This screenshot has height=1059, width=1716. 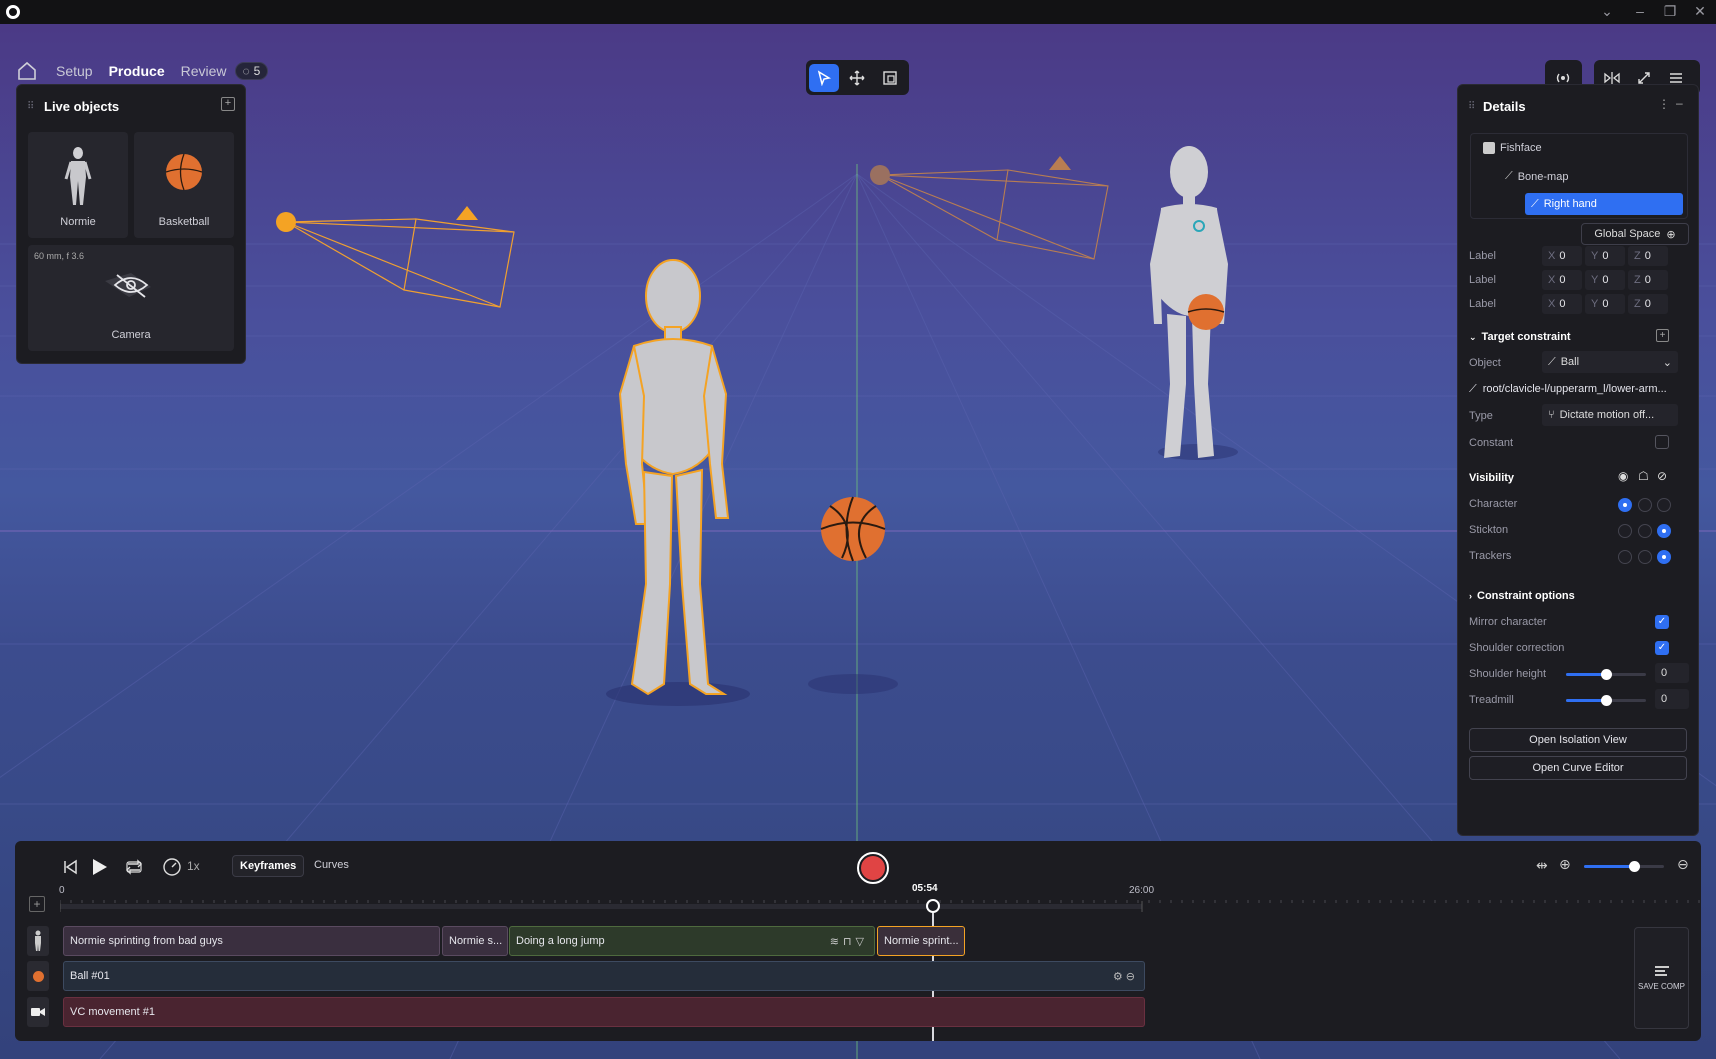 I want to click on eye-icon: ◉, so click(x=1623, y=476).